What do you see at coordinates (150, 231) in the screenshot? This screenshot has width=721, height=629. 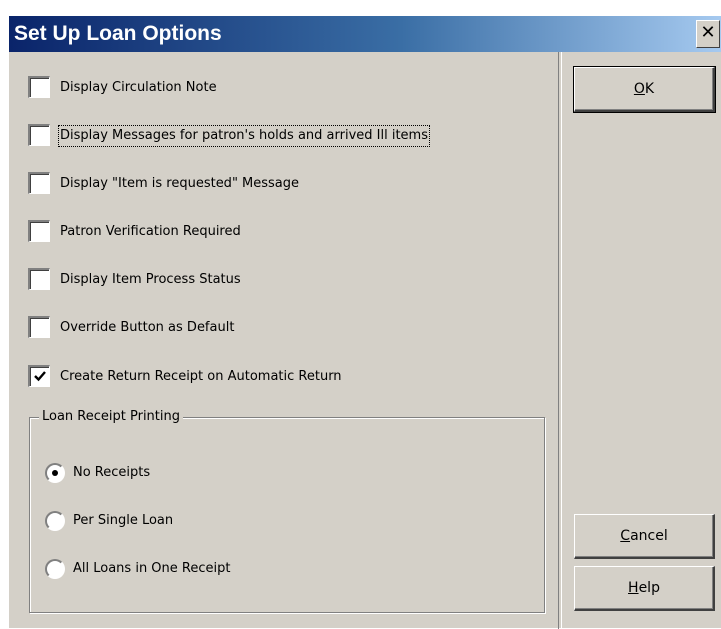 I see `option-label: Patron Verification Required` at bounding box center [150, 231].